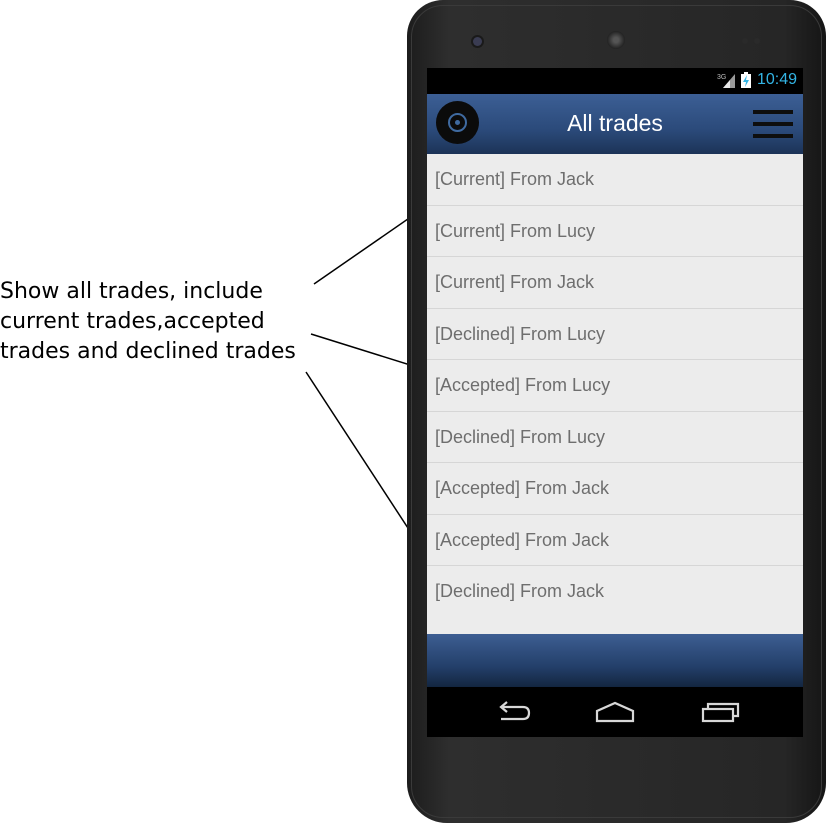  Describe the element at coordinates (721, 712) in the screenshot. I see `recent-apps-icon` at that location.